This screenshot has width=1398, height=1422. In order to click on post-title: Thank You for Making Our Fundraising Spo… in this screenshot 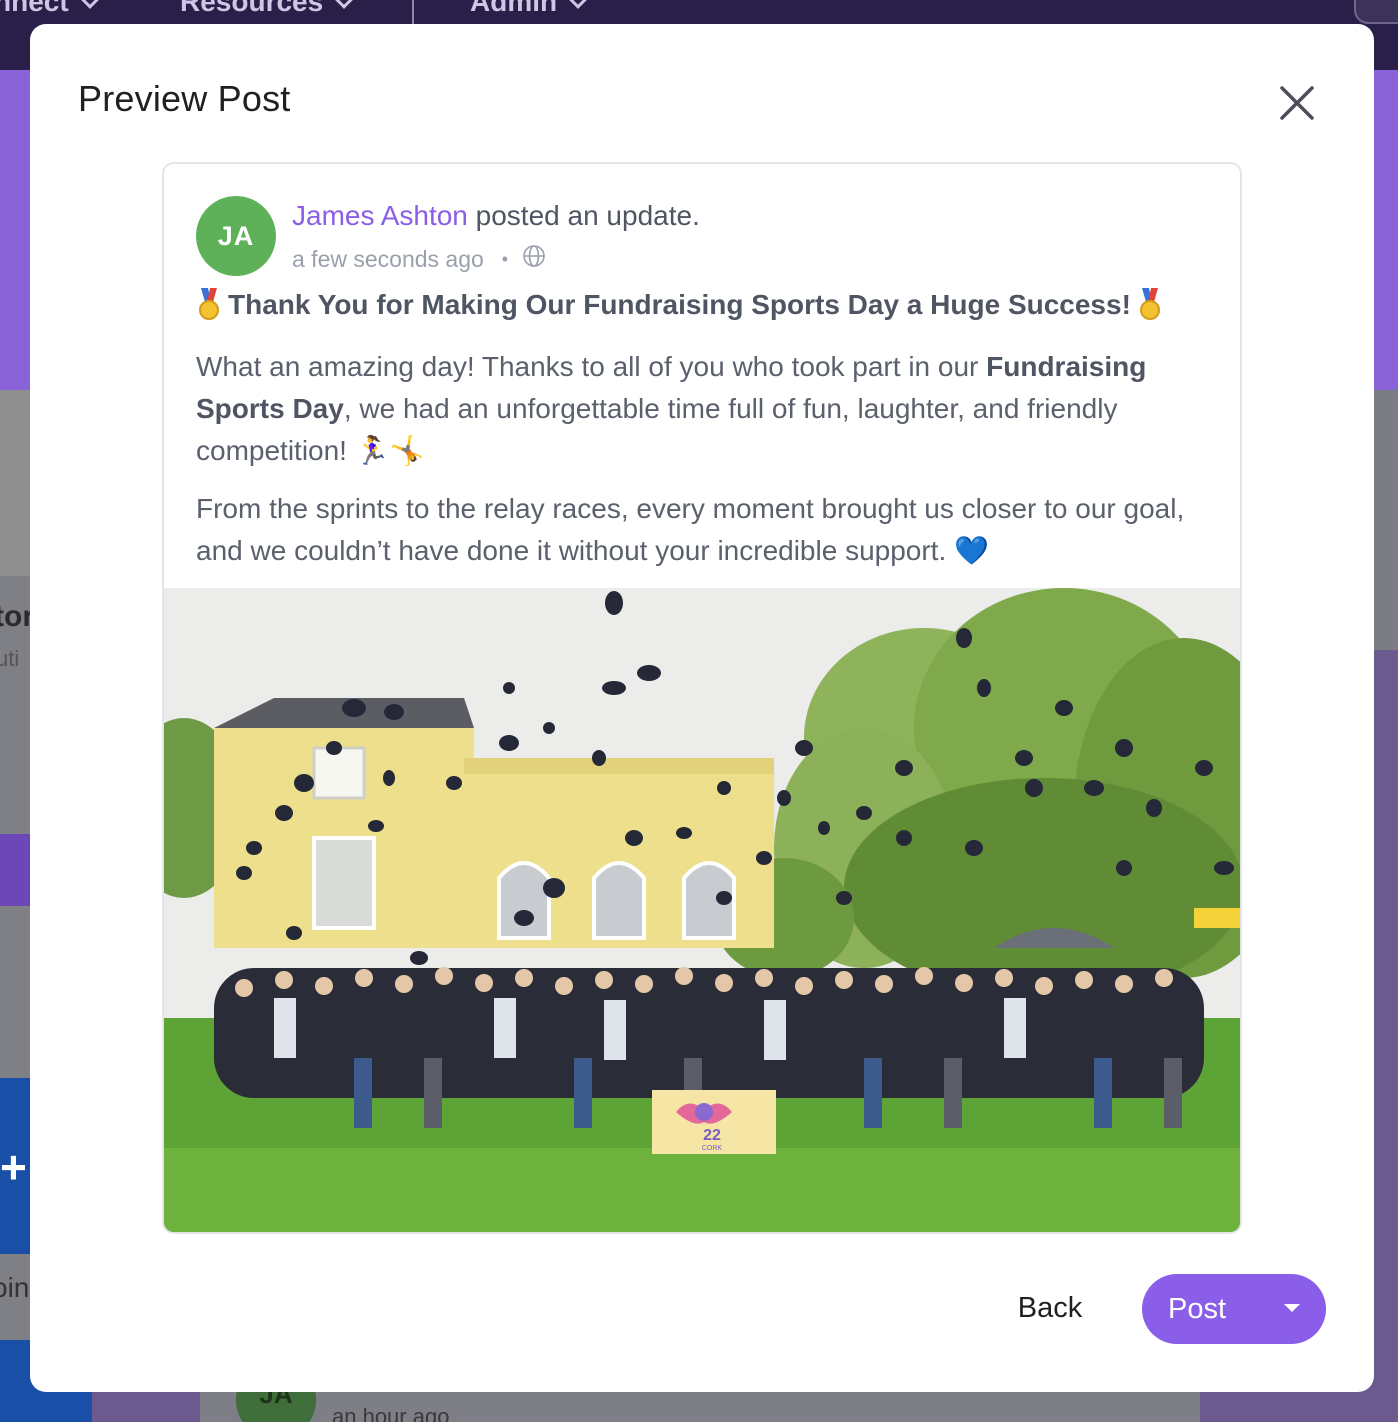, I will do `click(679, 305)`.